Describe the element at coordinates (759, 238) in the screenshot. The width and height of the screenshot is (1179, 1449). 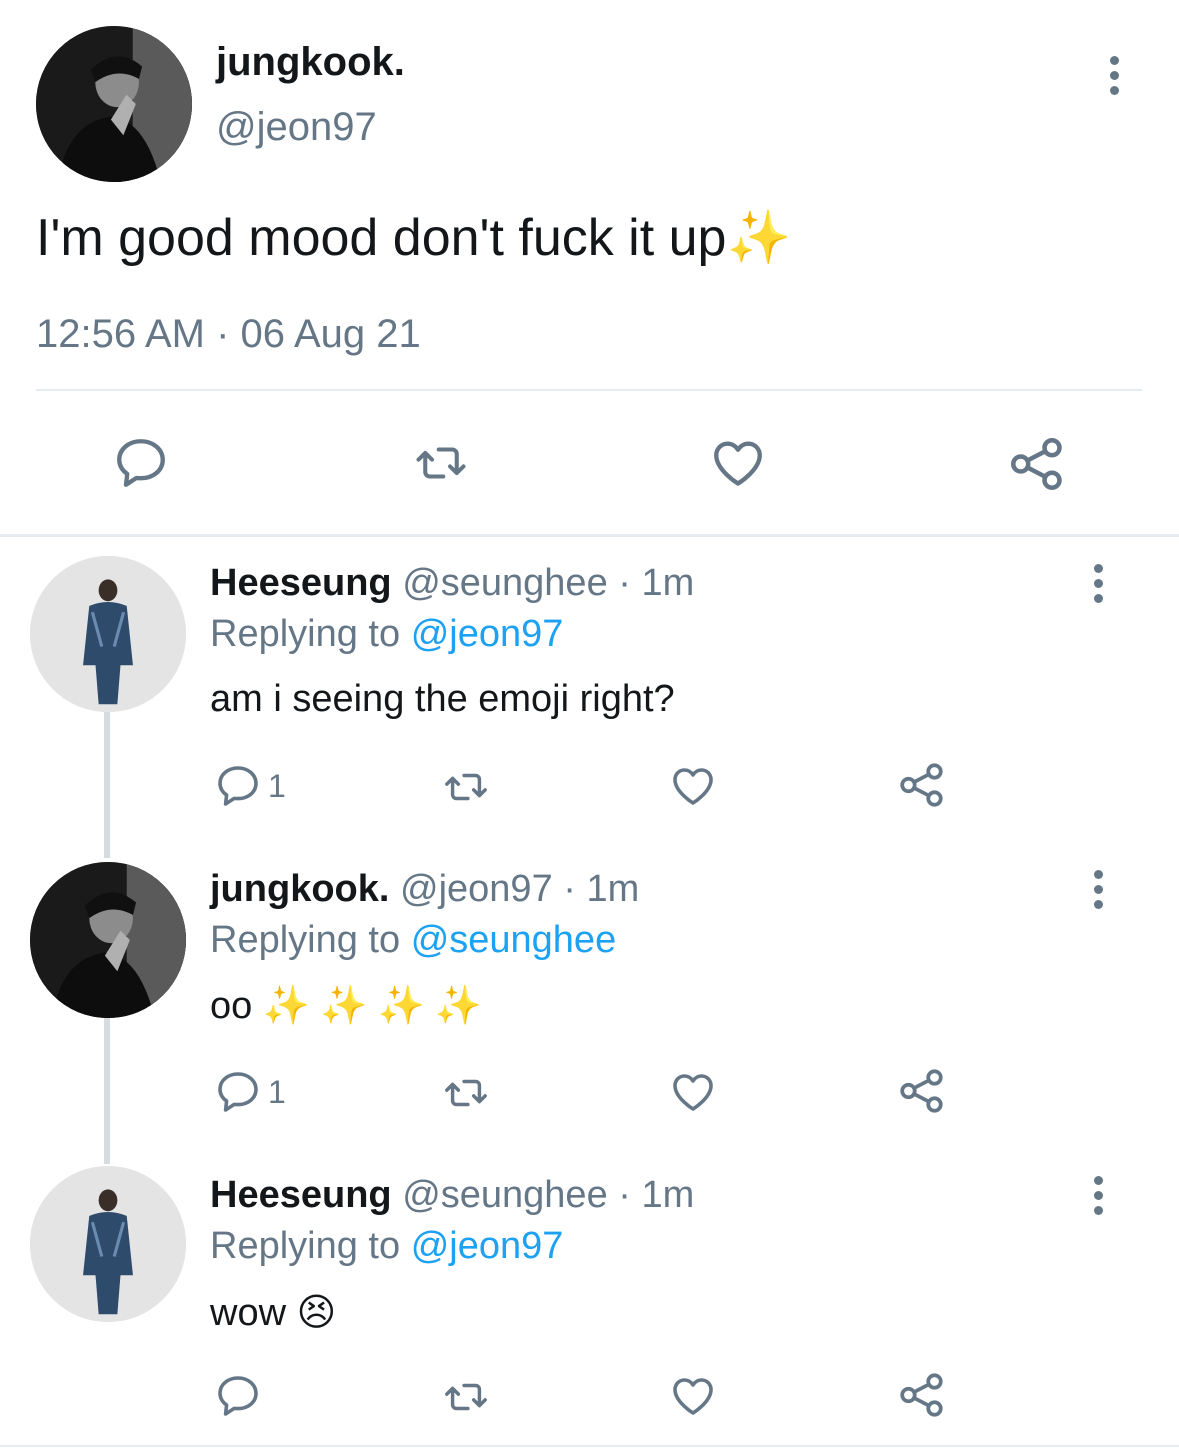
I see `sparkles-emoji: ✨` at that location.